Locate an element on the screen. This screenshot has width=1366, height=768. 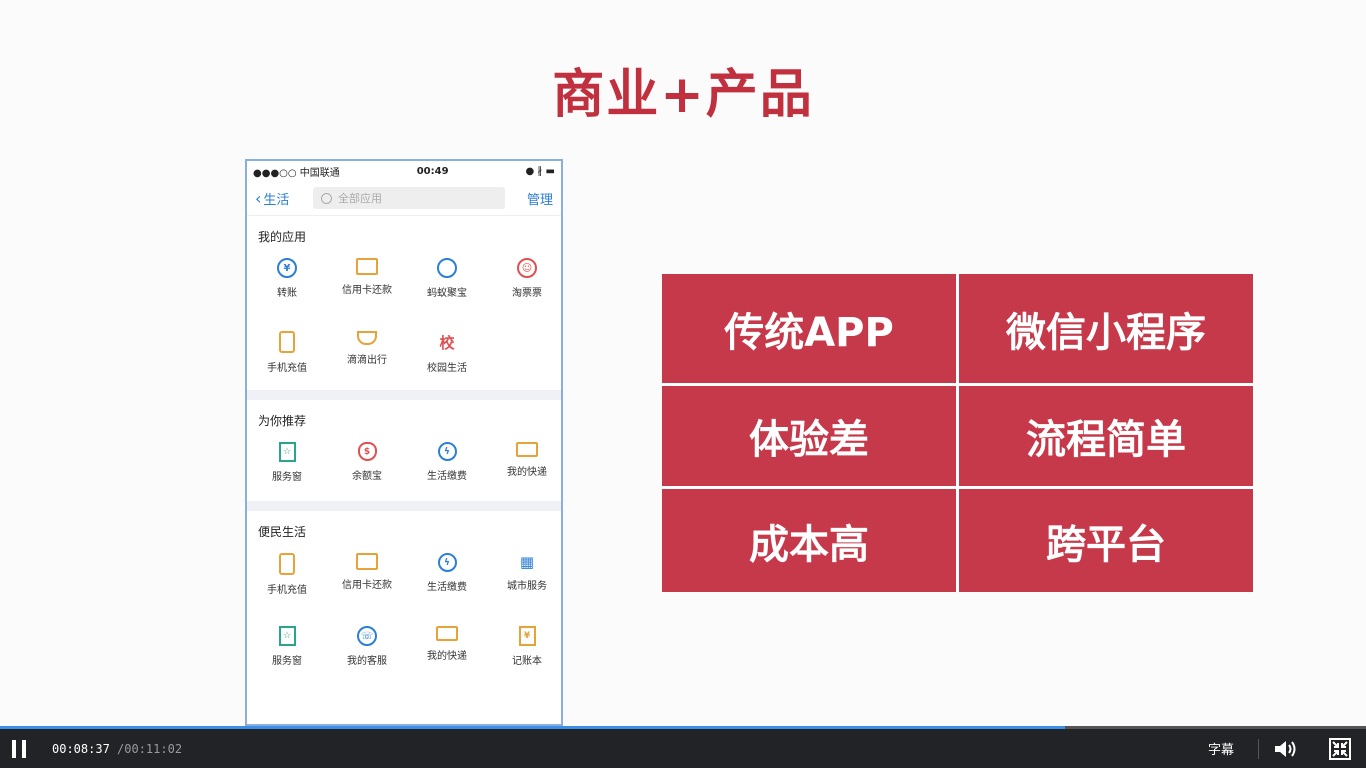
section-title: 我的应用 is located at coordinates (282, 237).